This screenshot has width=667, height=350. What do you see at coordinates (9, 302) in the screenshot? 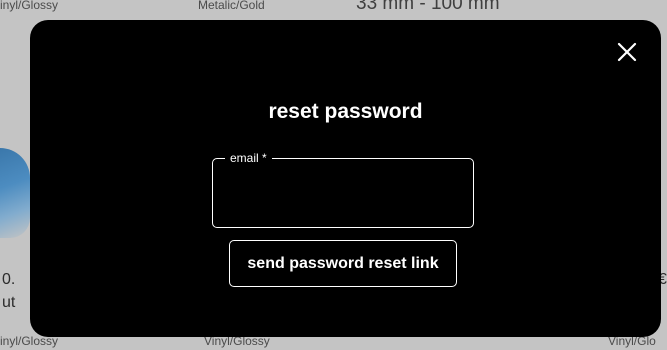
I see `background-button-text: ut` at bounding box center [9, 302].